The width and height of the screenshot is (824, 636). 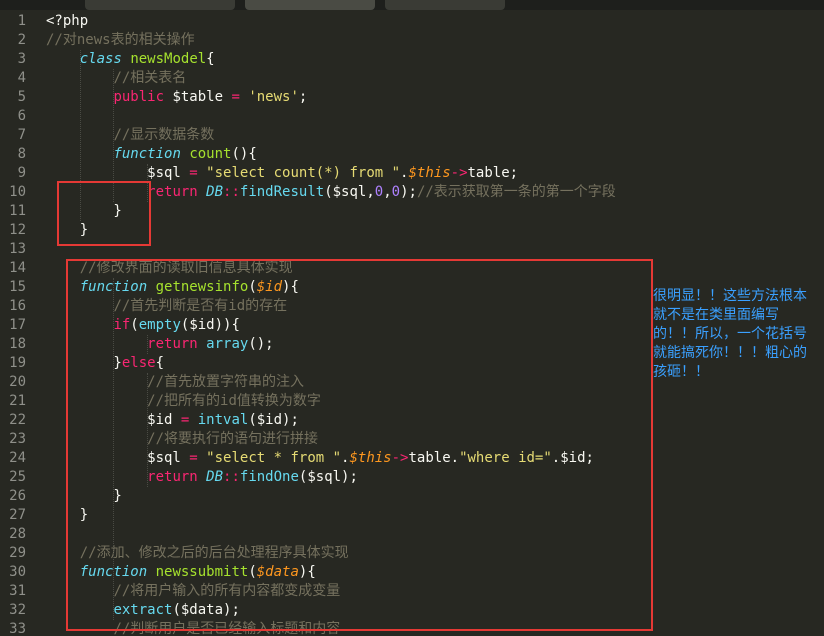 What do you see at coordinates (17, 534) in the screenshot?
I see `line-number: 28` at bounding box center [17, 534].